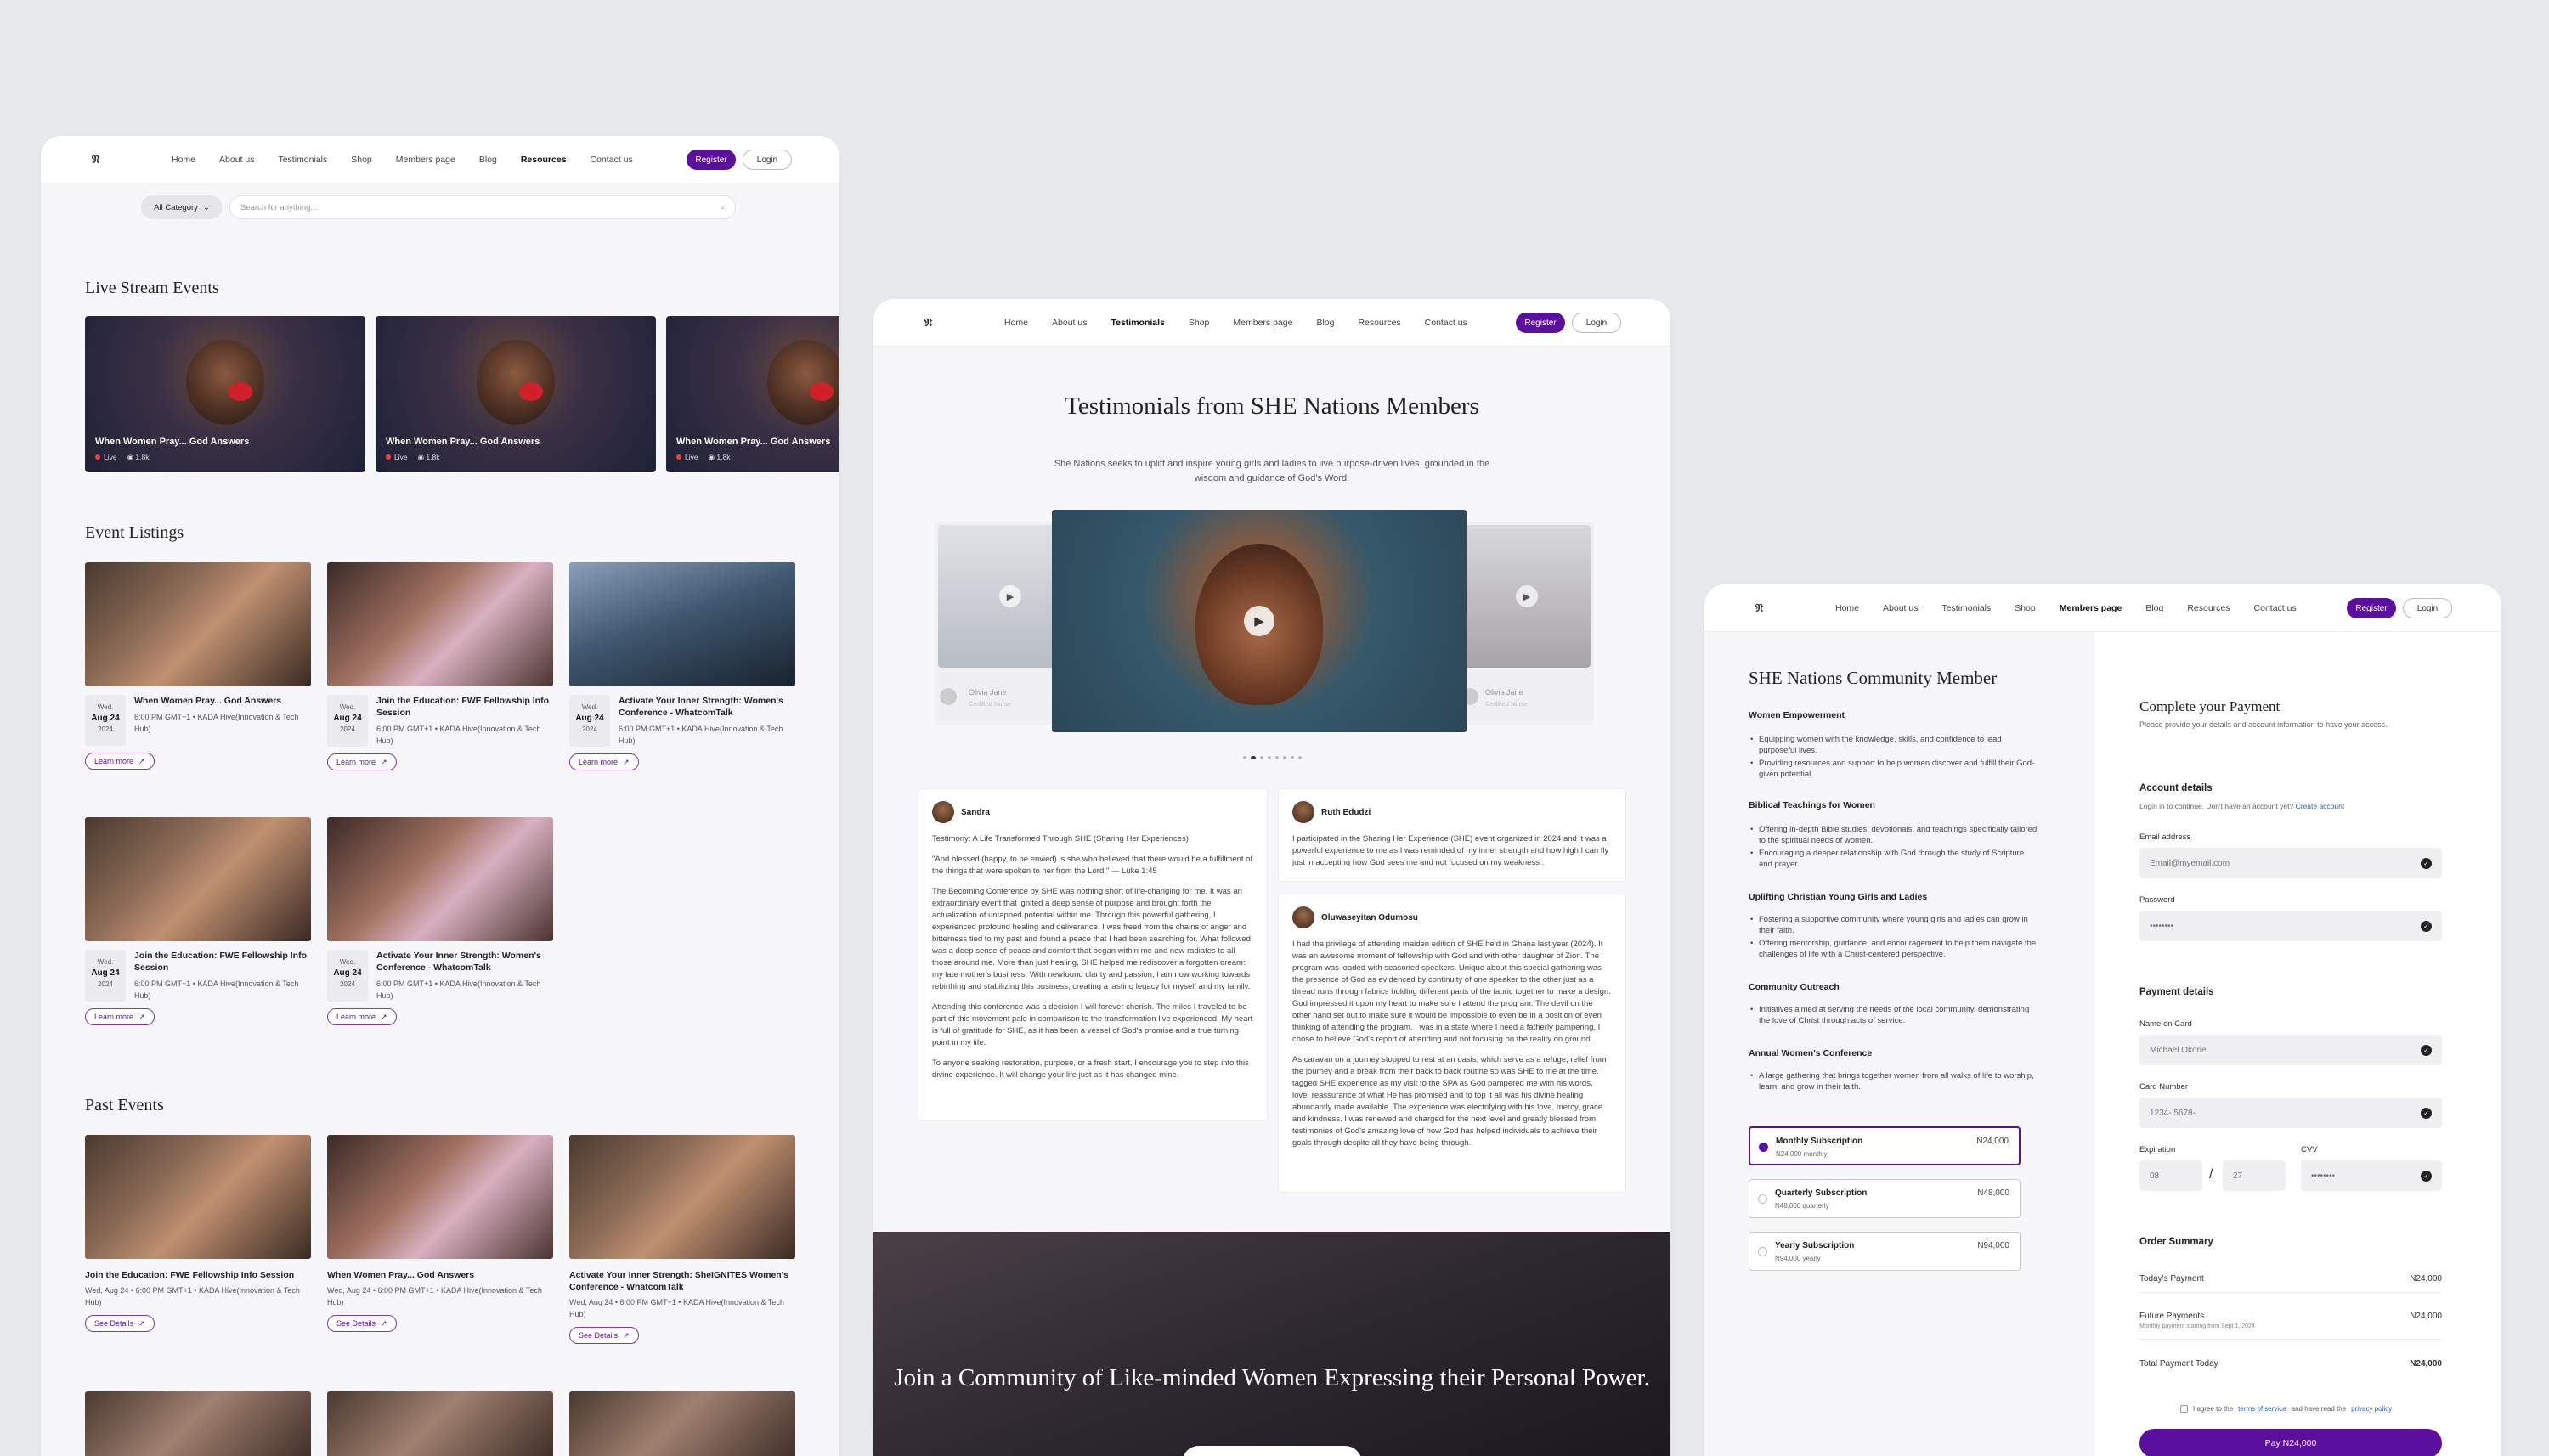  What do you see at coordinates (2290, 926) in the screenshot?
I see `password-field: •••••••• ✓` at bounding box center [2290, 926].